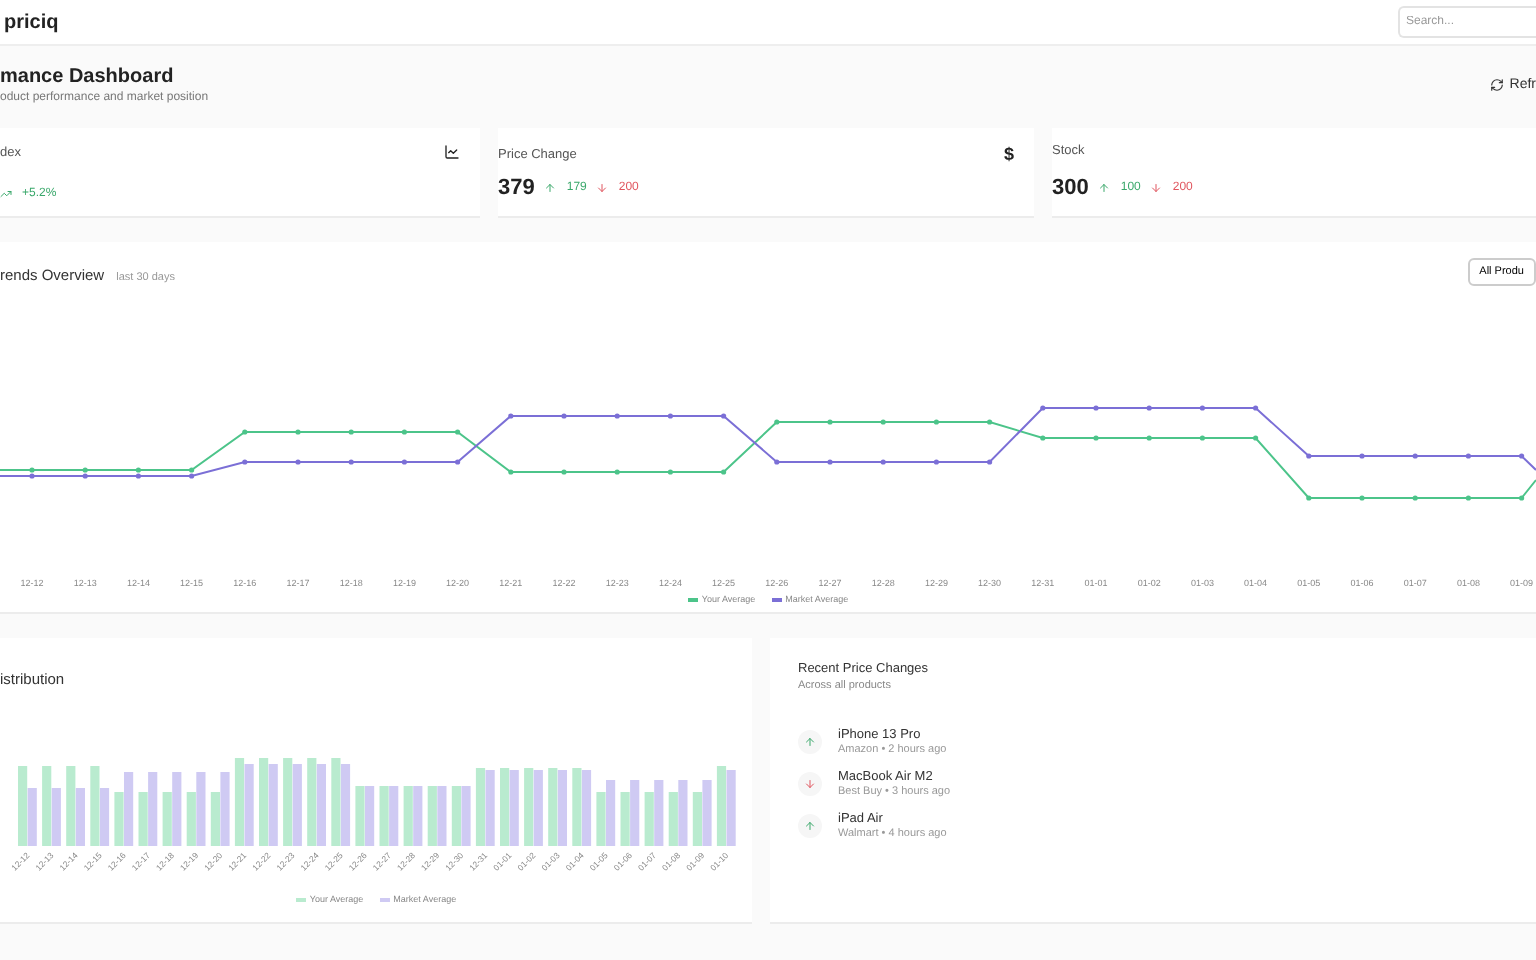 The height and width of the screenshot is (960, 1536). I want to click on page-title: mance Dashboard, so click(88, 77).